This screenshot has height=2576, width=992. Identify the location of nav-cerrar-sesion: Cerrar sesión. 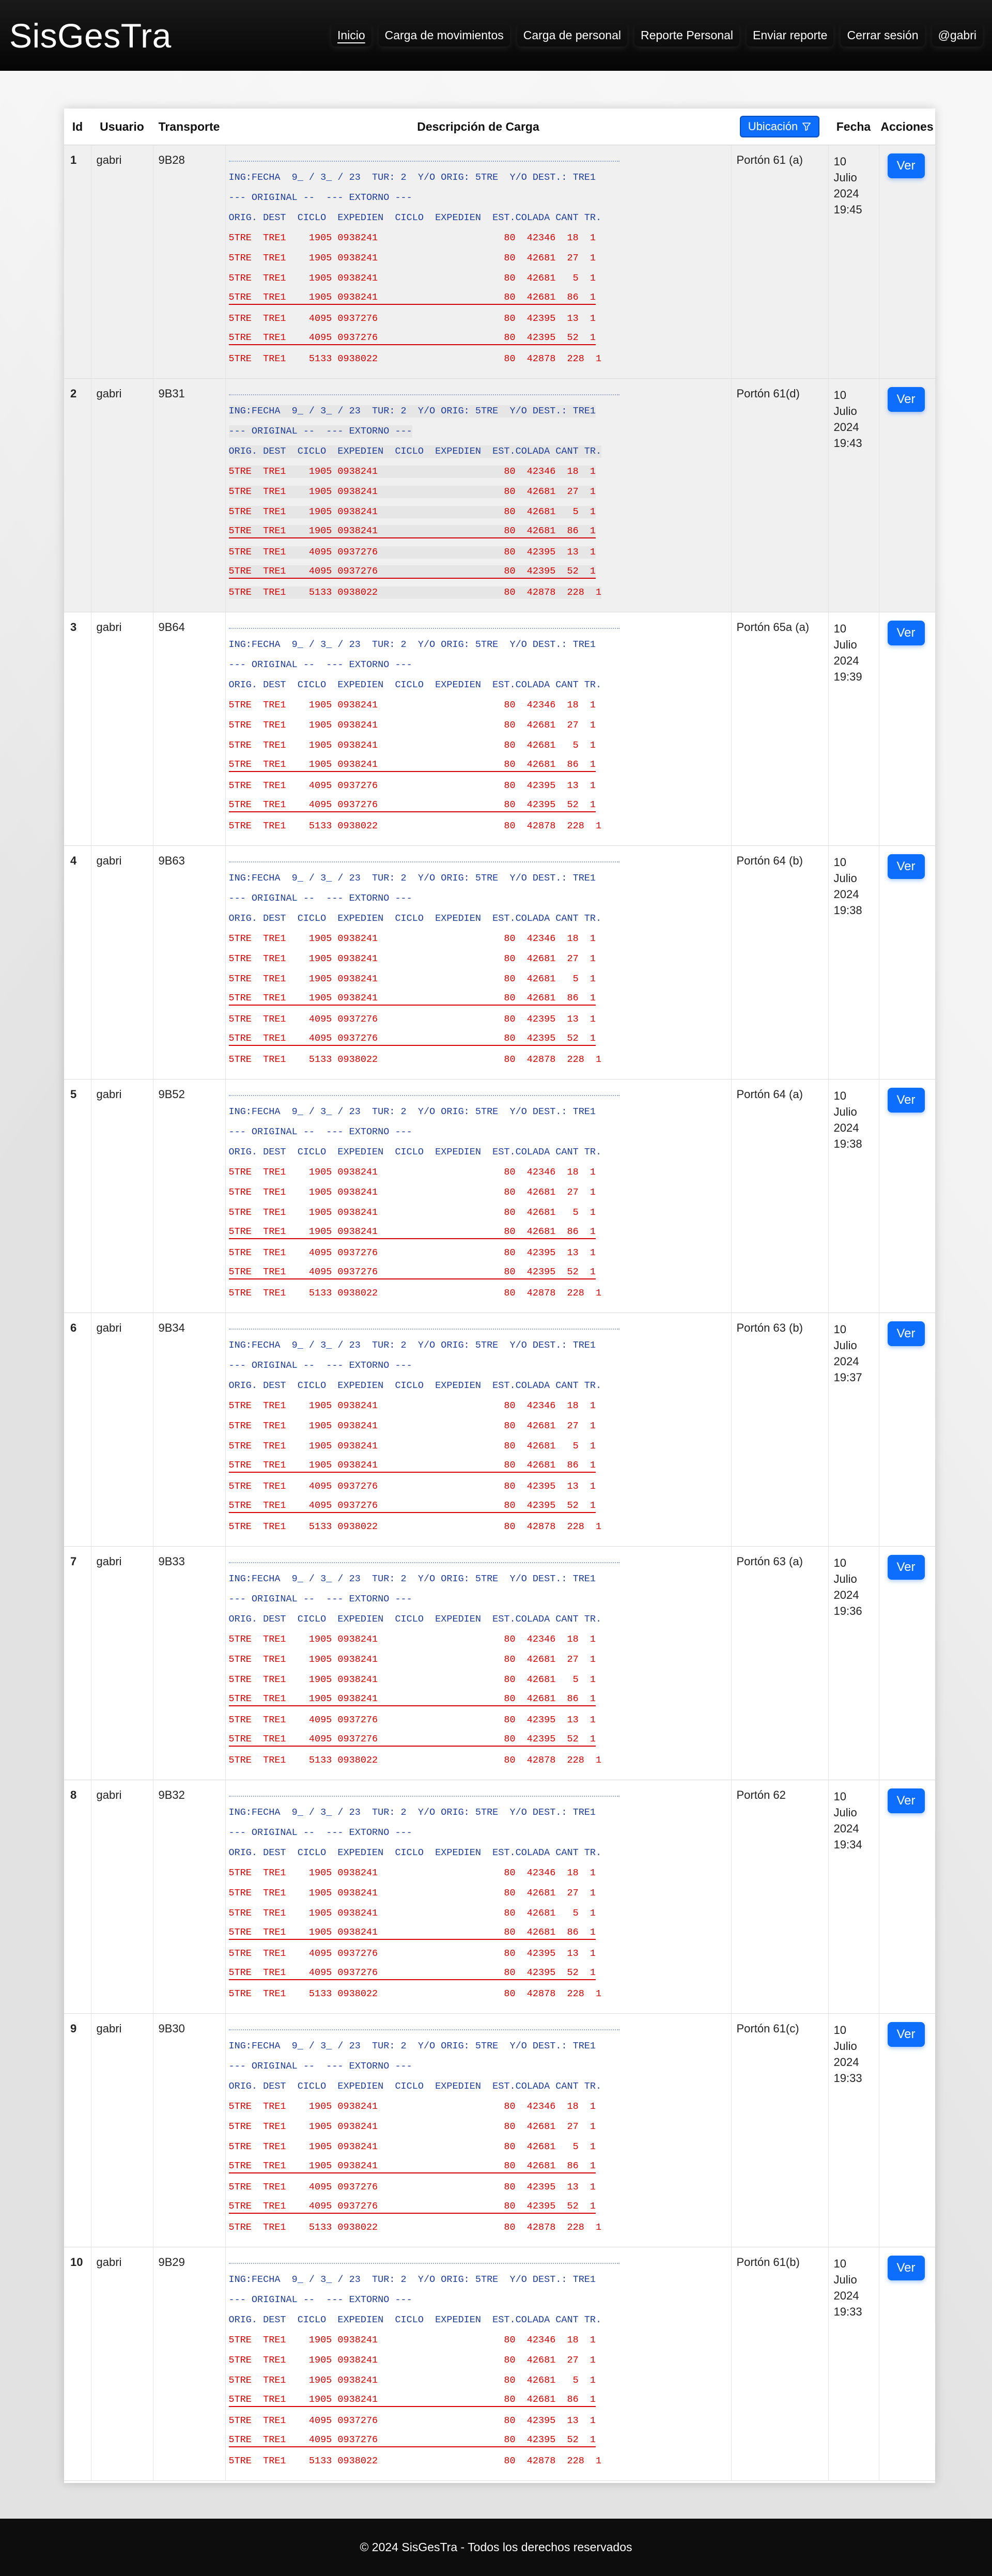
(883, 35).